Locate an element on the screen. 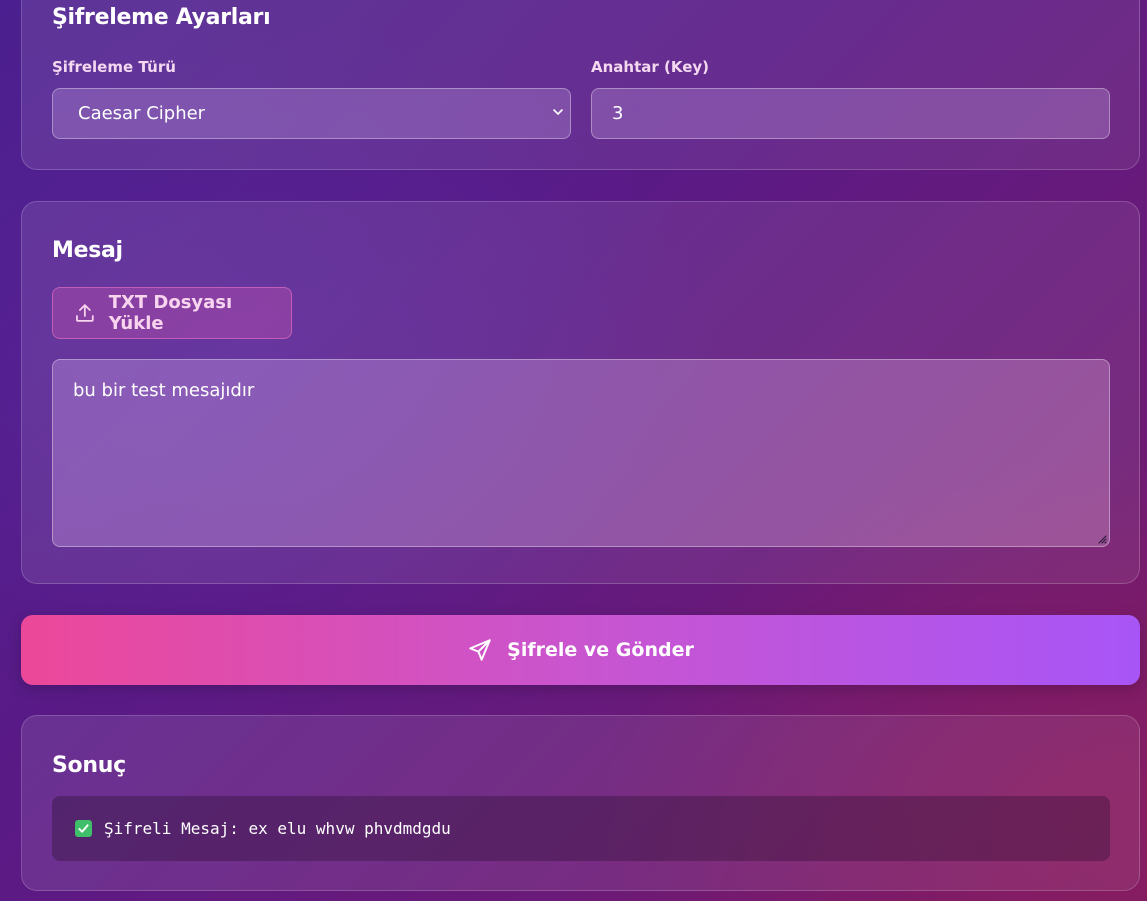  cipher-type-label: Şifreleme Türü is located at coordinates (114, 67).